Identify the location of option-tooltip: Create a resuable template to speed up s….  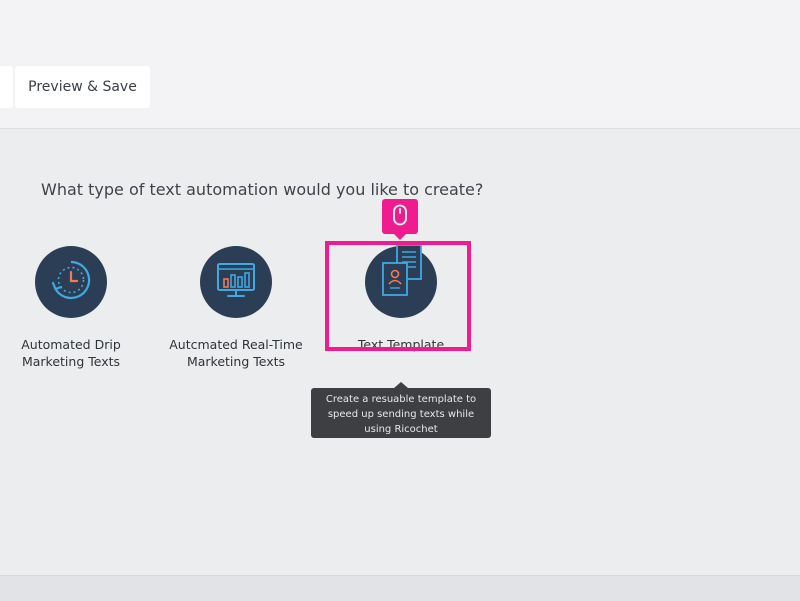
(401, 410).